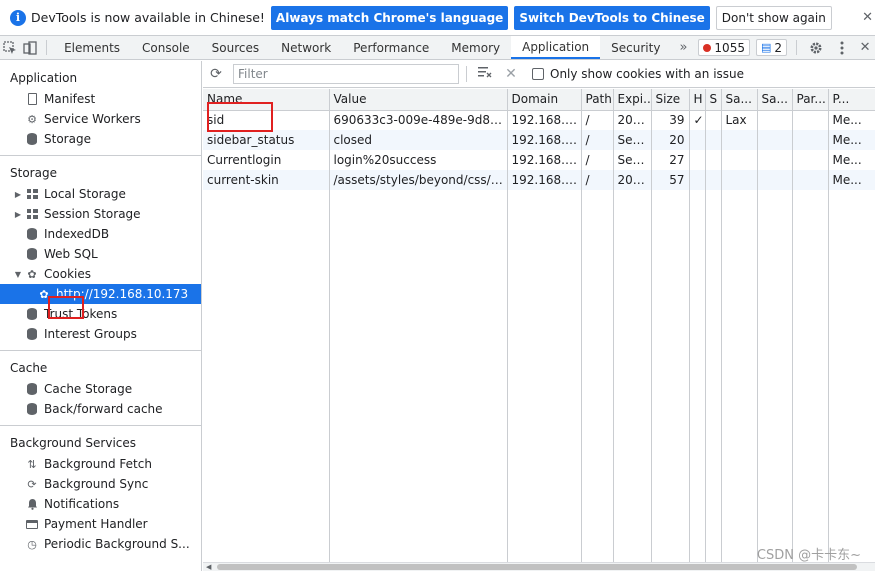 The width and height of the screenshot is (875, 571). I want to click on scrollbar-thumb, so click(537, 567).